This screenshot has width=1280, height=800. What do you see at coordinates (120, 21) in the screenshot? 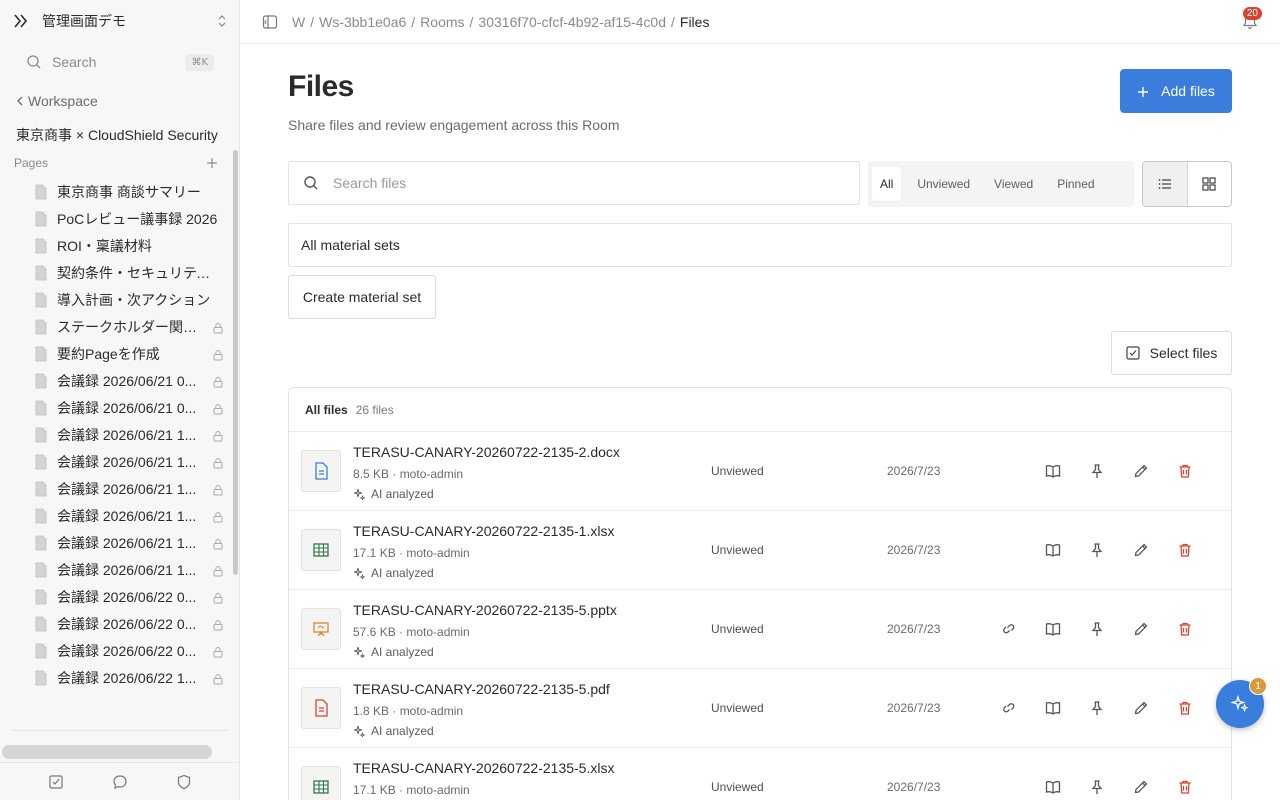
I see `workspace-switcher: 管理画面デモ` at bounding box center [120, 21].